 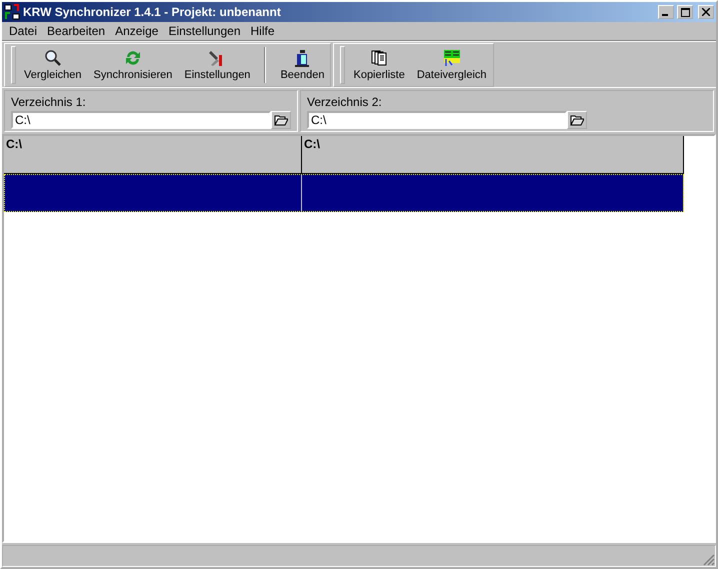 What do you see at coordinates (302, 58) in the screenshot?
I see `door-icon` at bounding box center [302, 58].